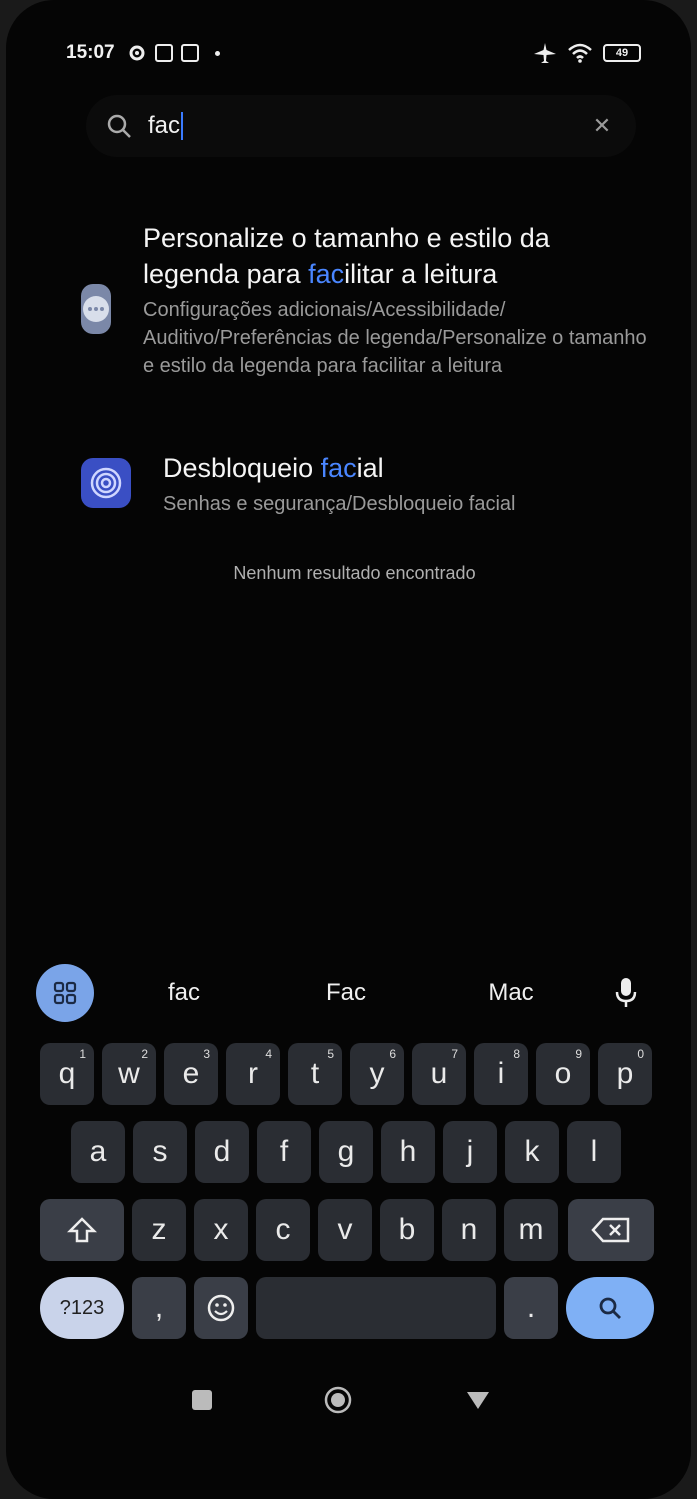 The image size is (697, 1499). Describe the element at coordinates (339, 504) in the screenshot. I see `result-path: Senhas e segurança/Desbloqueio facial` at that location.